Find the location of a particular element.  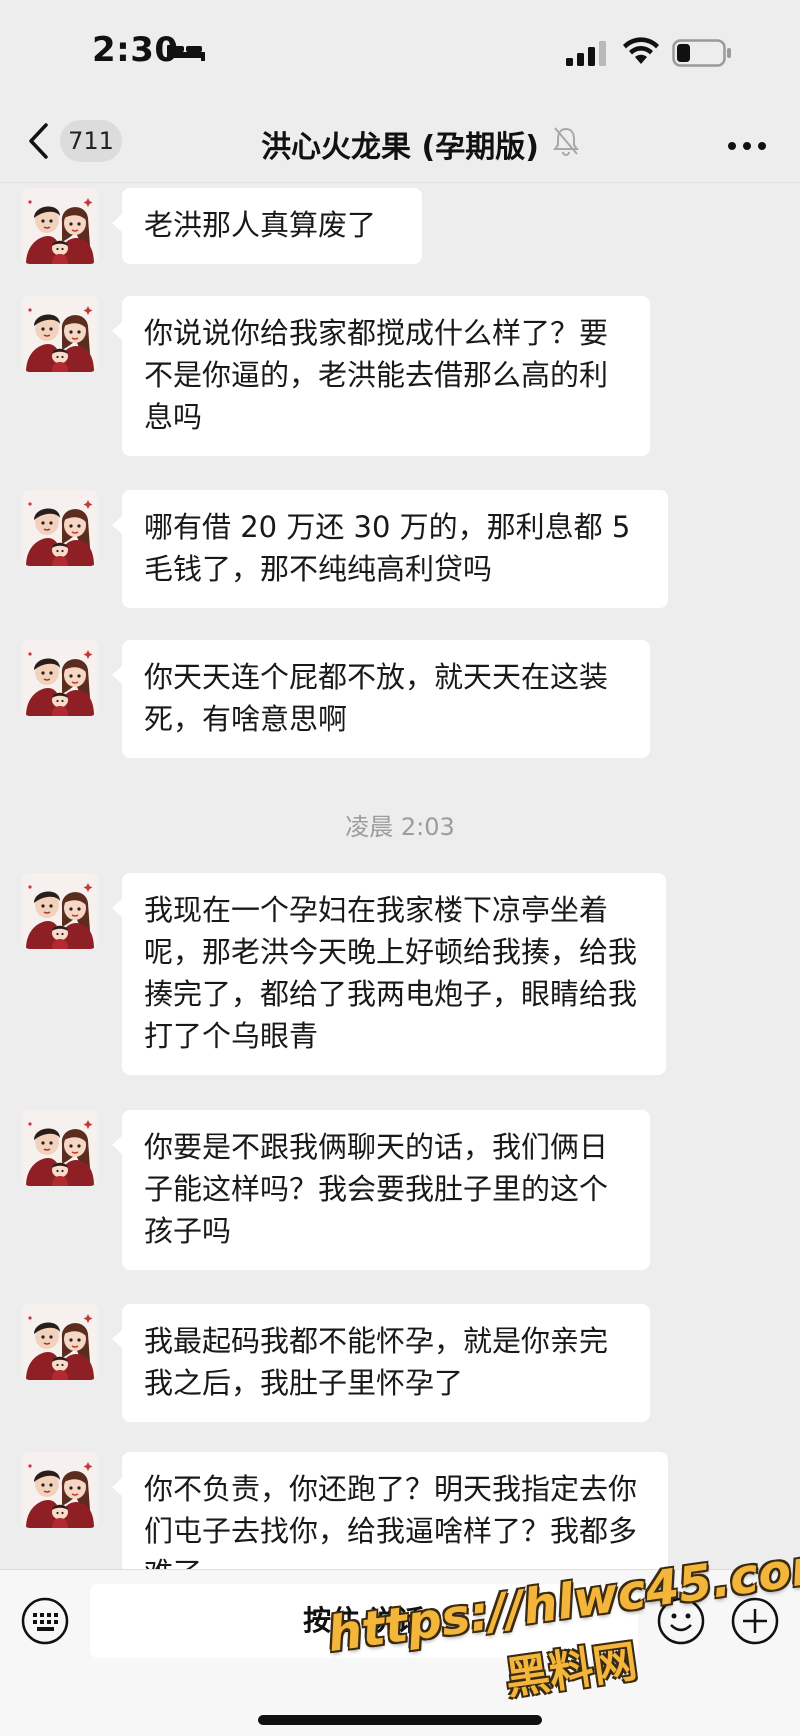

status-bar: 2:30 is located at coordinates (400, 50).